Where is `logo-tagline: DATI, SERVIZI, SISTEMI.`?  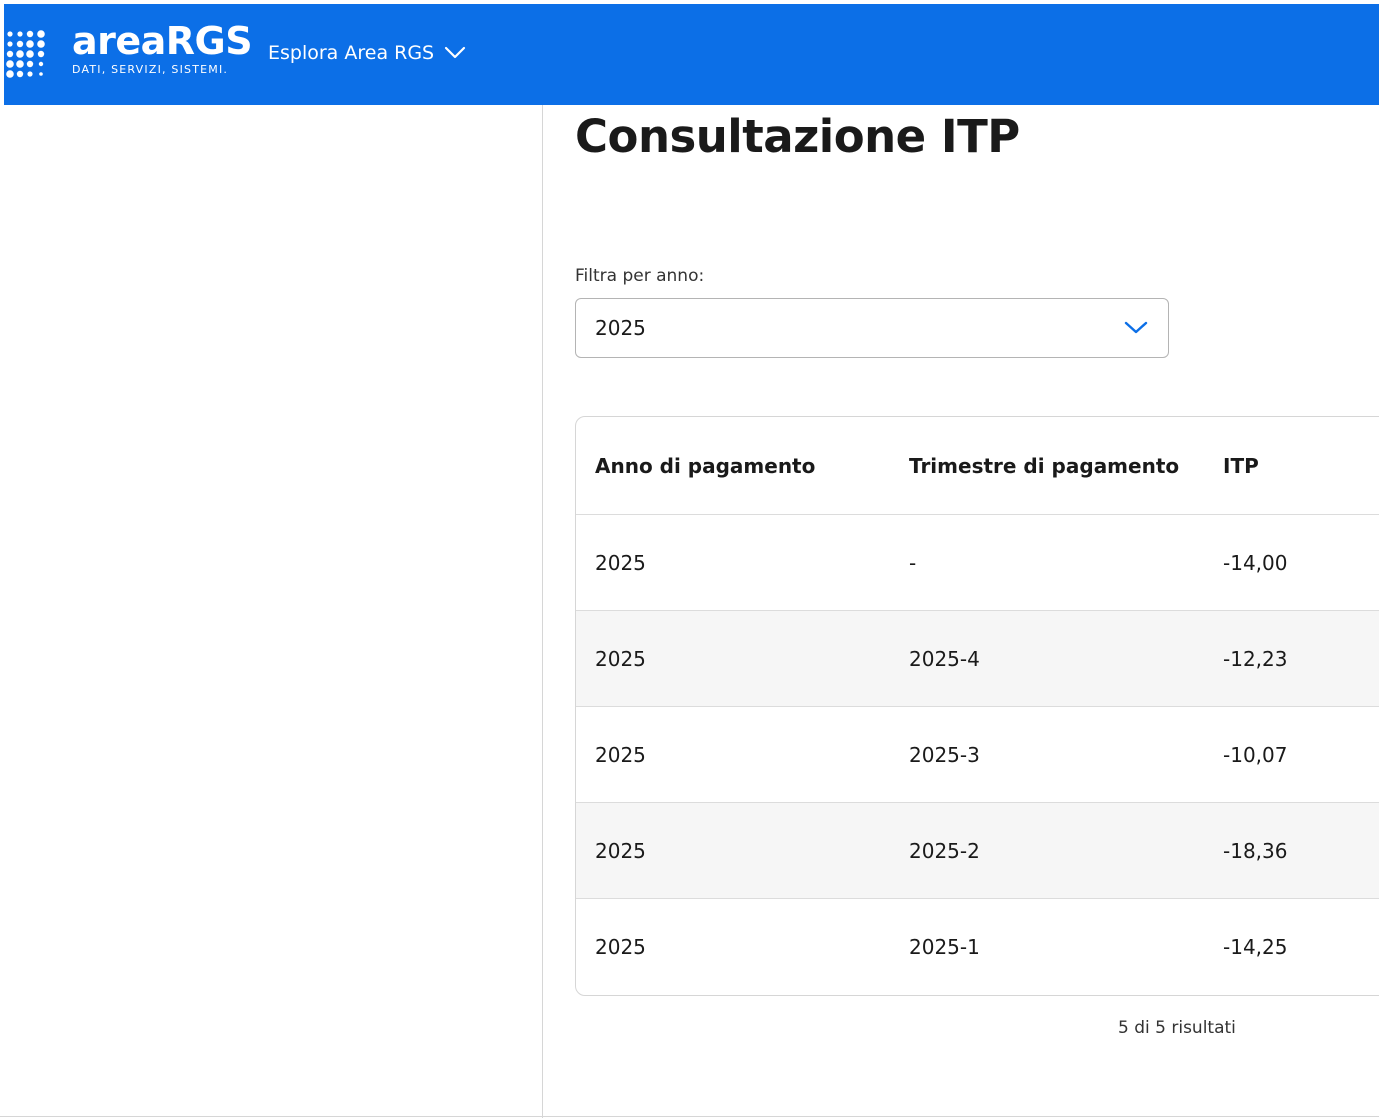 logo-tagline: DATI, SERVIZI, SISTEMI. is located at coordinates (150, 69).